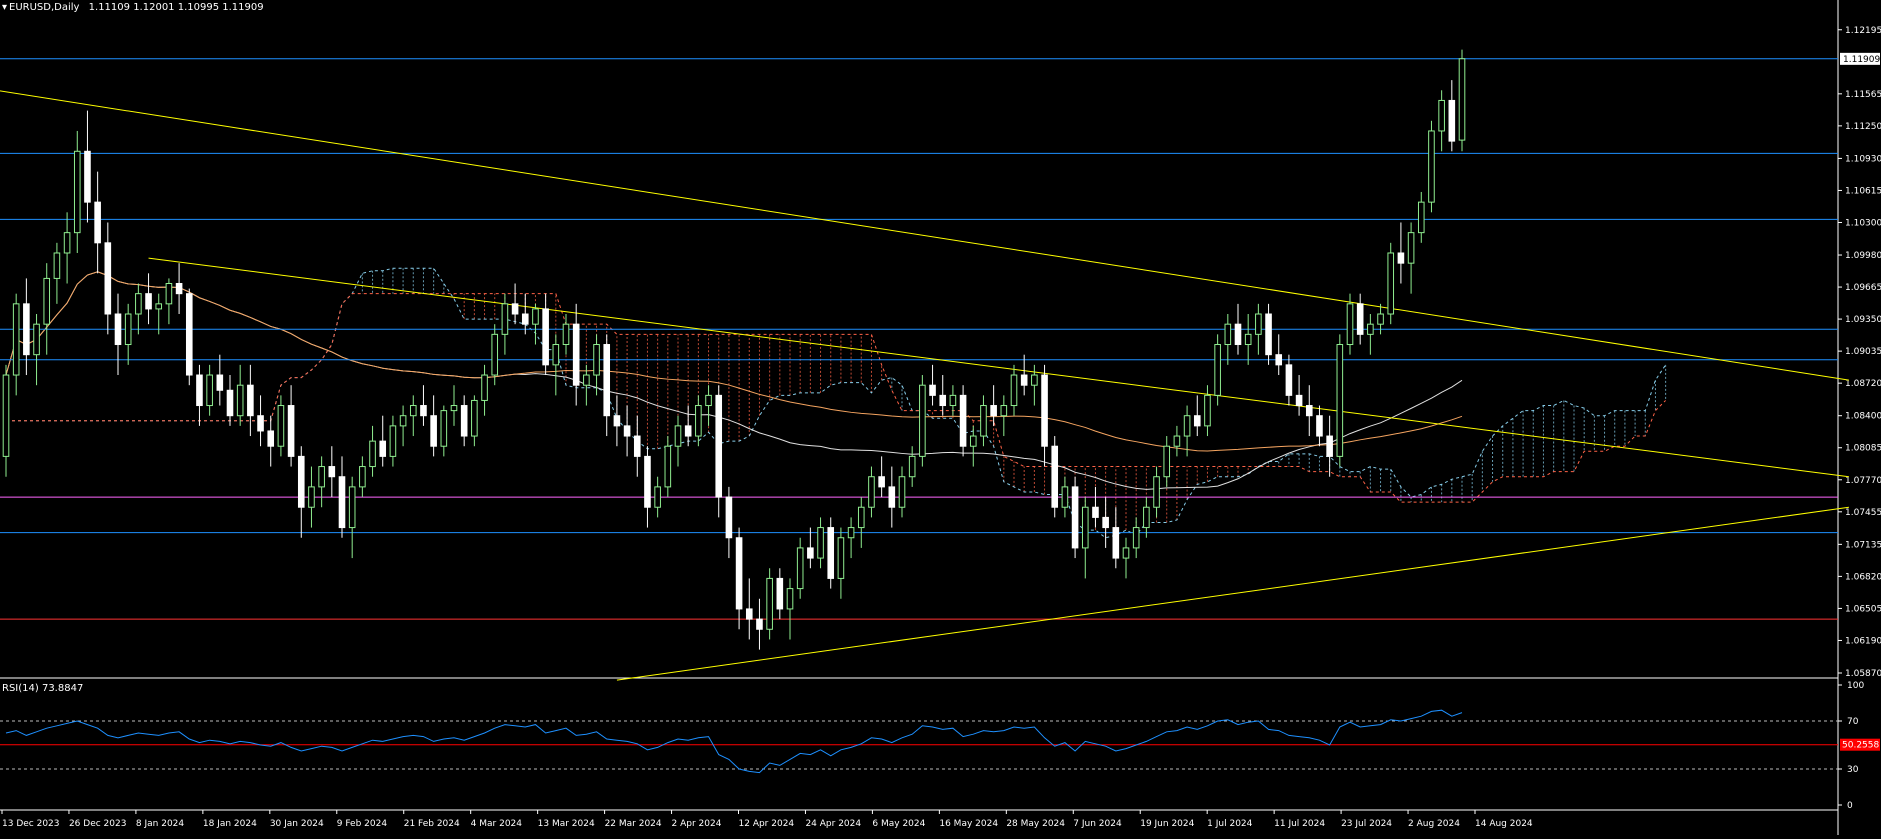 This screenshot has width=1881, height=839. Describe the element at coordinates (1861, 60) in the screenshot. I see `current-price-label: 1.11909` at that location.